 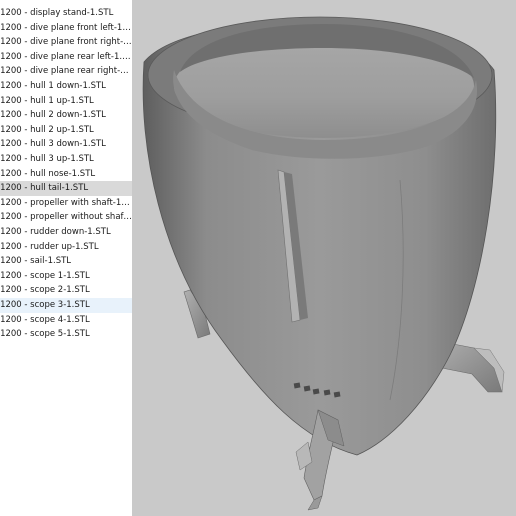 I want to click on file-list-item: -1200 - dive plane rear left-1.STL, so click(x=66, y=57).